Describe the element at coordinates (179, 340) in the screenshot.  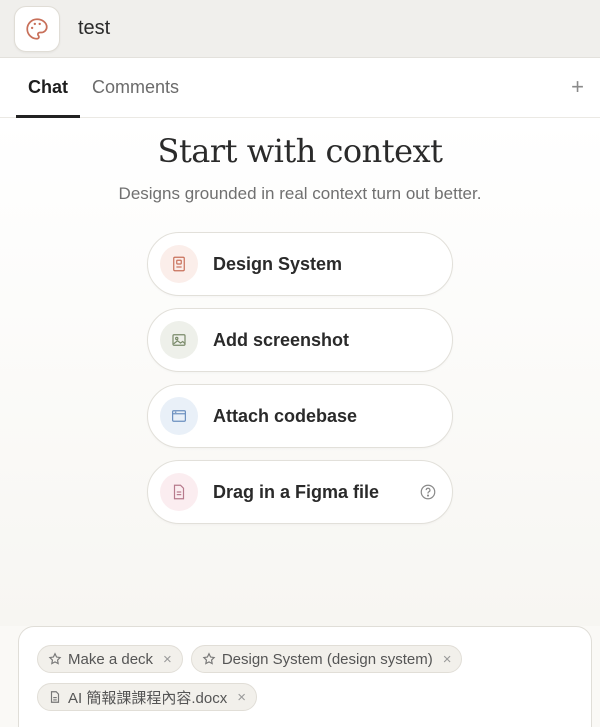
I see `image-icon` at that location.